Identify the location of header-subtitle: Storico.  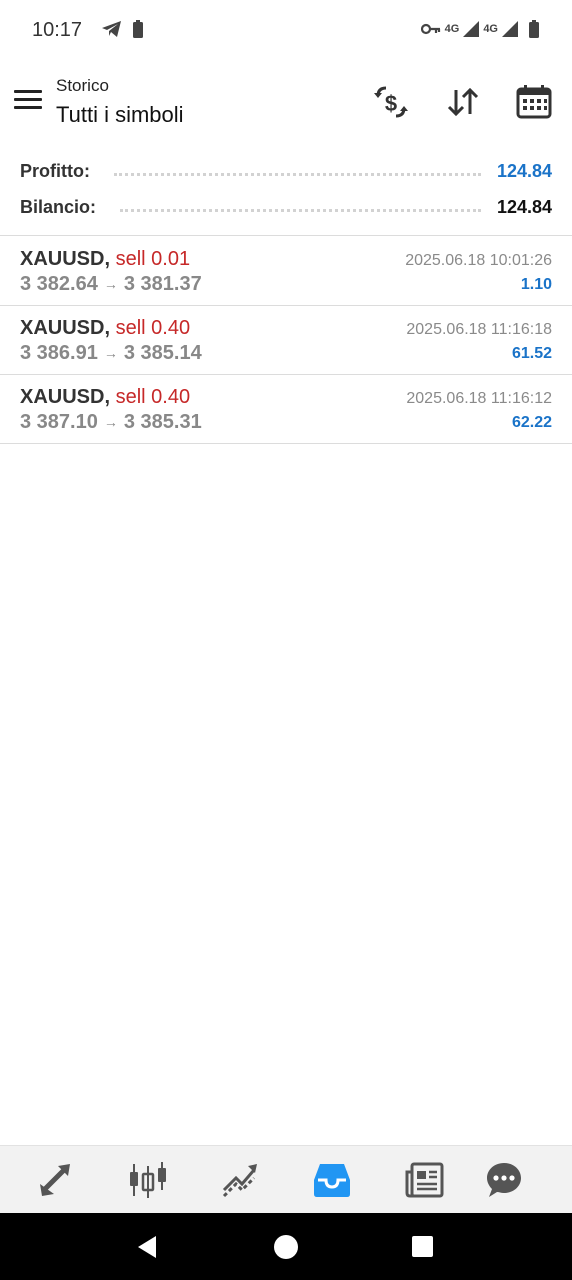
(82, 85).